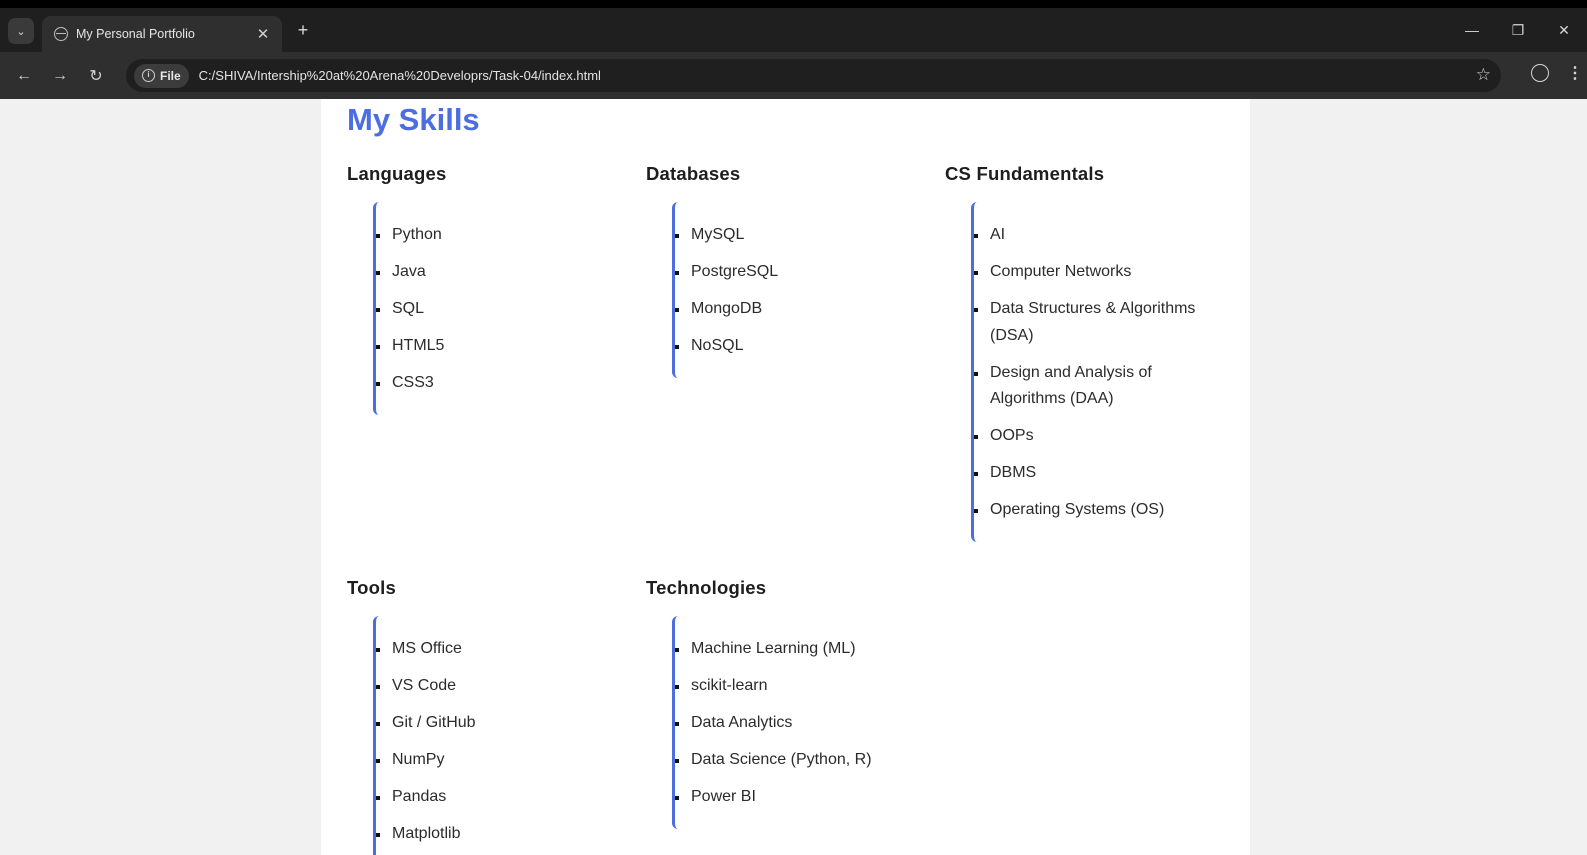  Describe the element at coordinates (1025, 173) in the screenshot. I see `group-title: CS Fundamentals` at that location.